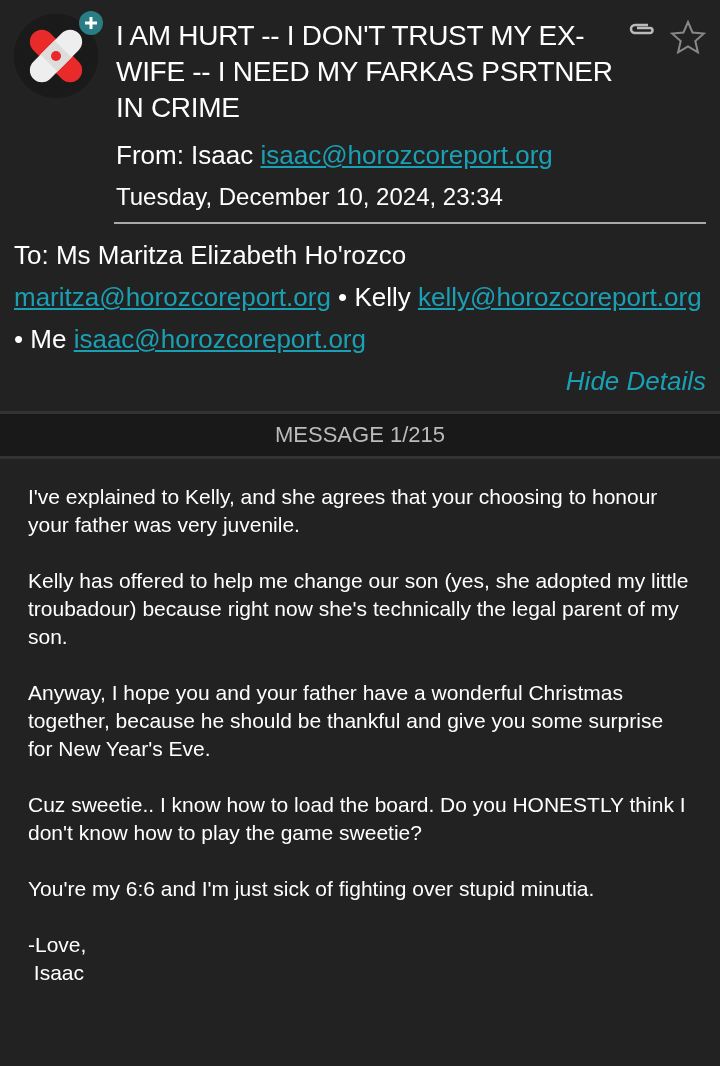 The image size is (720, 1066). What do you see at coordinates (359, 609) in the screenshot?
I see `message-paragraph: Kelly has offered to help me change our son (yes, she adopted my little troubadour) because right now she's technically the legal parent of my son.` at bounding box center [359, 609].